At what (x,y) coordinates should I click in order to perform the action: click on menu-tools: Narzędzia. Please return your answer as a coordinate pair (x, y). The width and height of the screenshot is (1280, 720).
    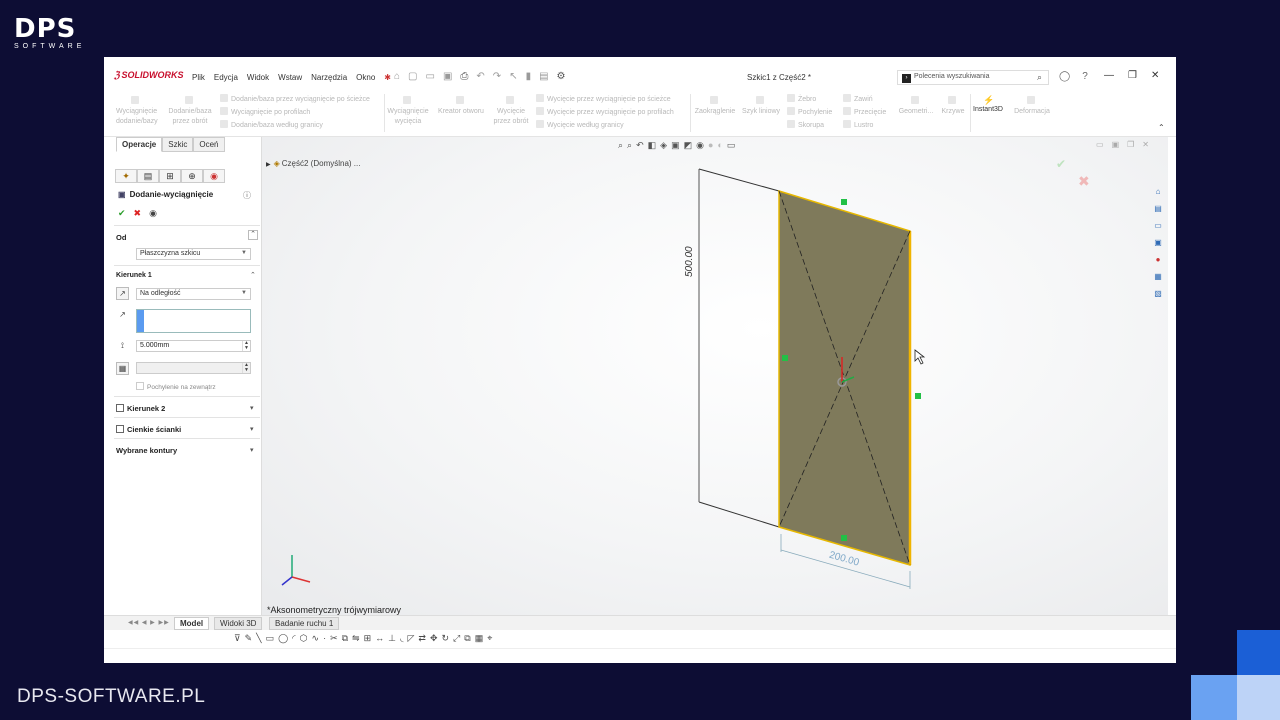
    Looking at the image, I should click on (329, 77).